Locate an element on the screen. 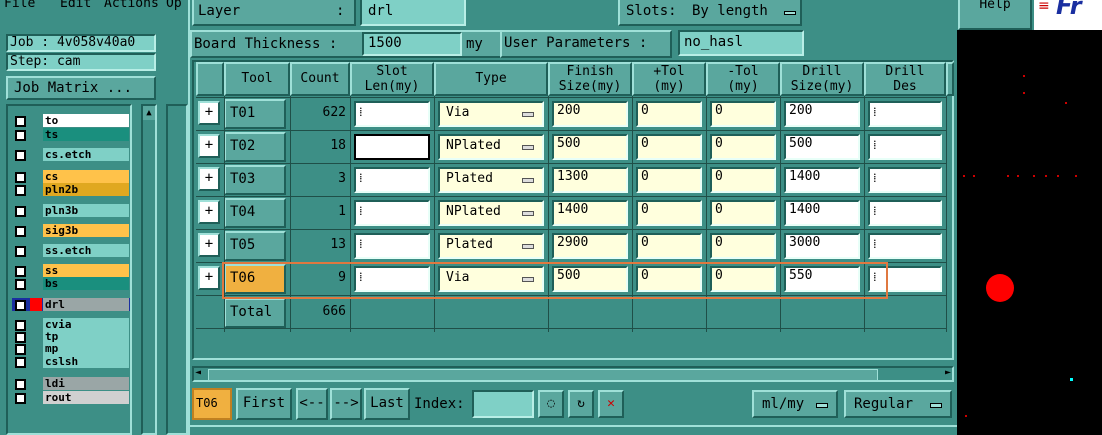 The image size is (1102, 435). table-hscrollbar: ◄ ► is located at coordinates (573, 374).